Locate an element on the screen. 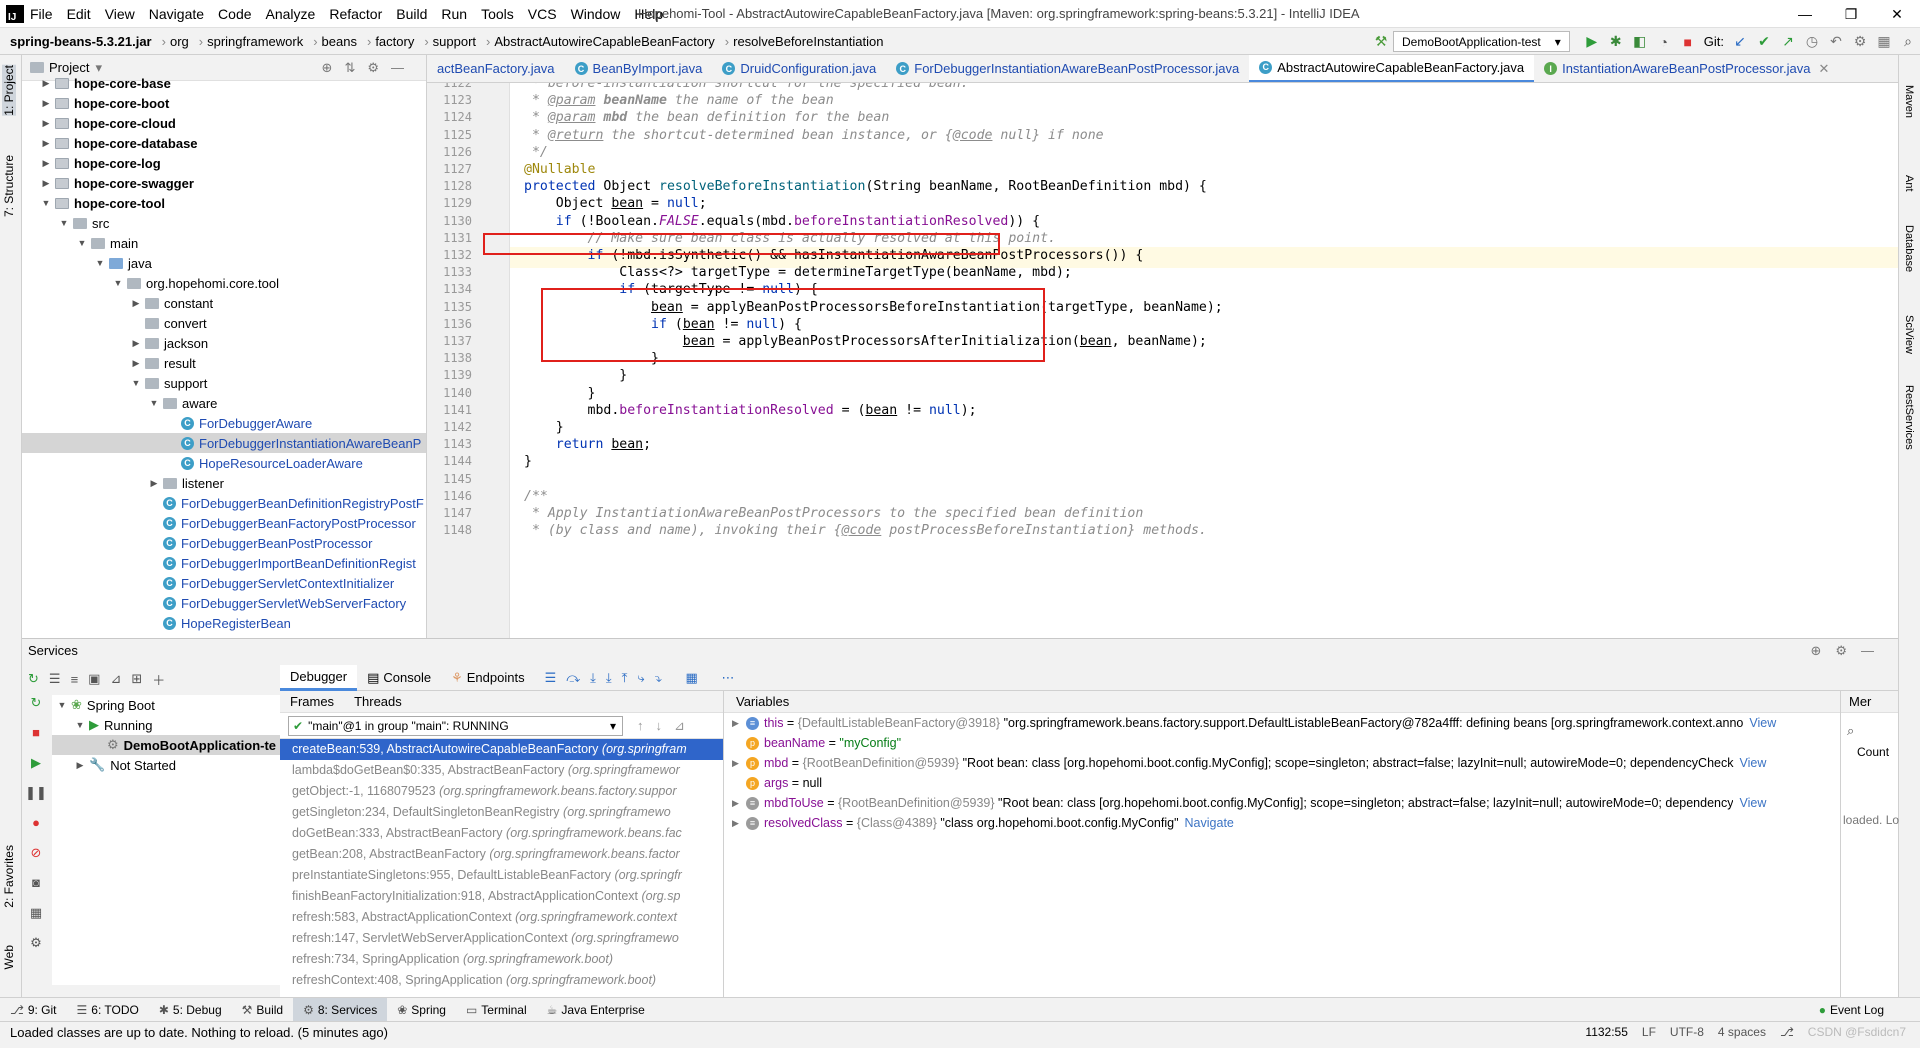  run-icon: ▶ is located at coordinates (1592, 42).